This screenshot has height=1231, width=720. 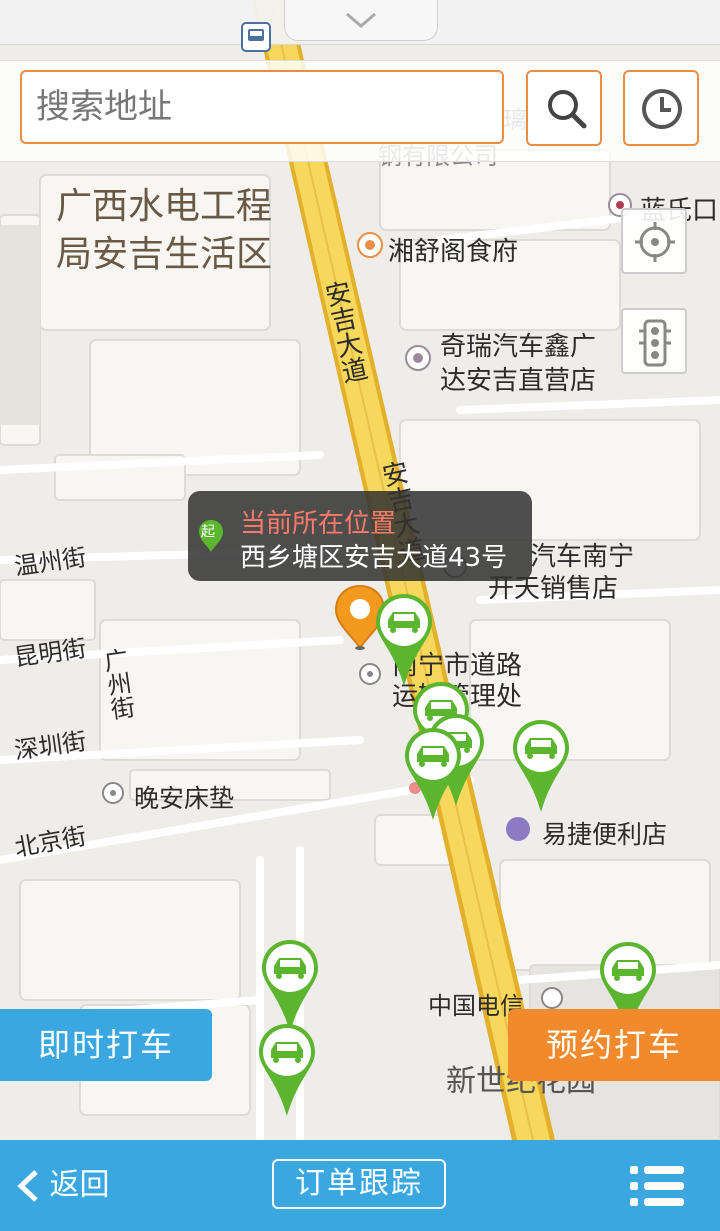 I want to click on bus-stop-icon, so click(x=256, y=37).